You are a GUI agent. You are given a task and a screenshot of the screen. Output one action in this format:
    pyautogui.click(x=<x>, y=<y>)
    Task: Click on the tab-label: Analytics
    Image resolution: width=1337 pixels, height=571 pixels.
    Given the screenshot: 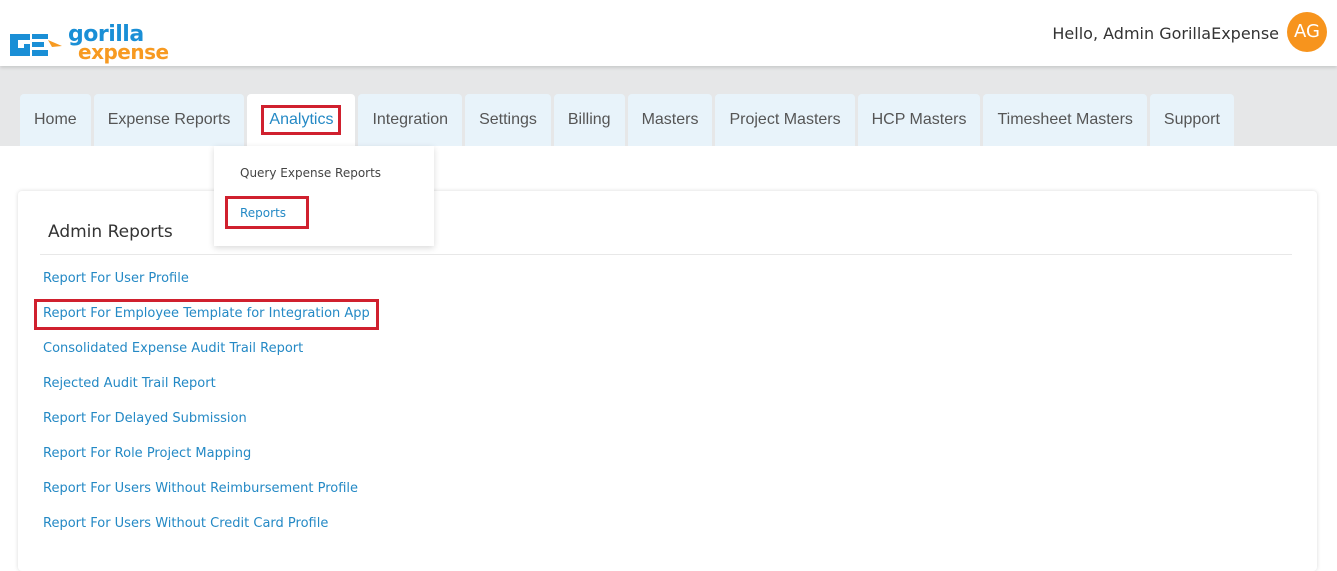 What is the action you would take?
    pyautogui.click(x=301, y=120)
    